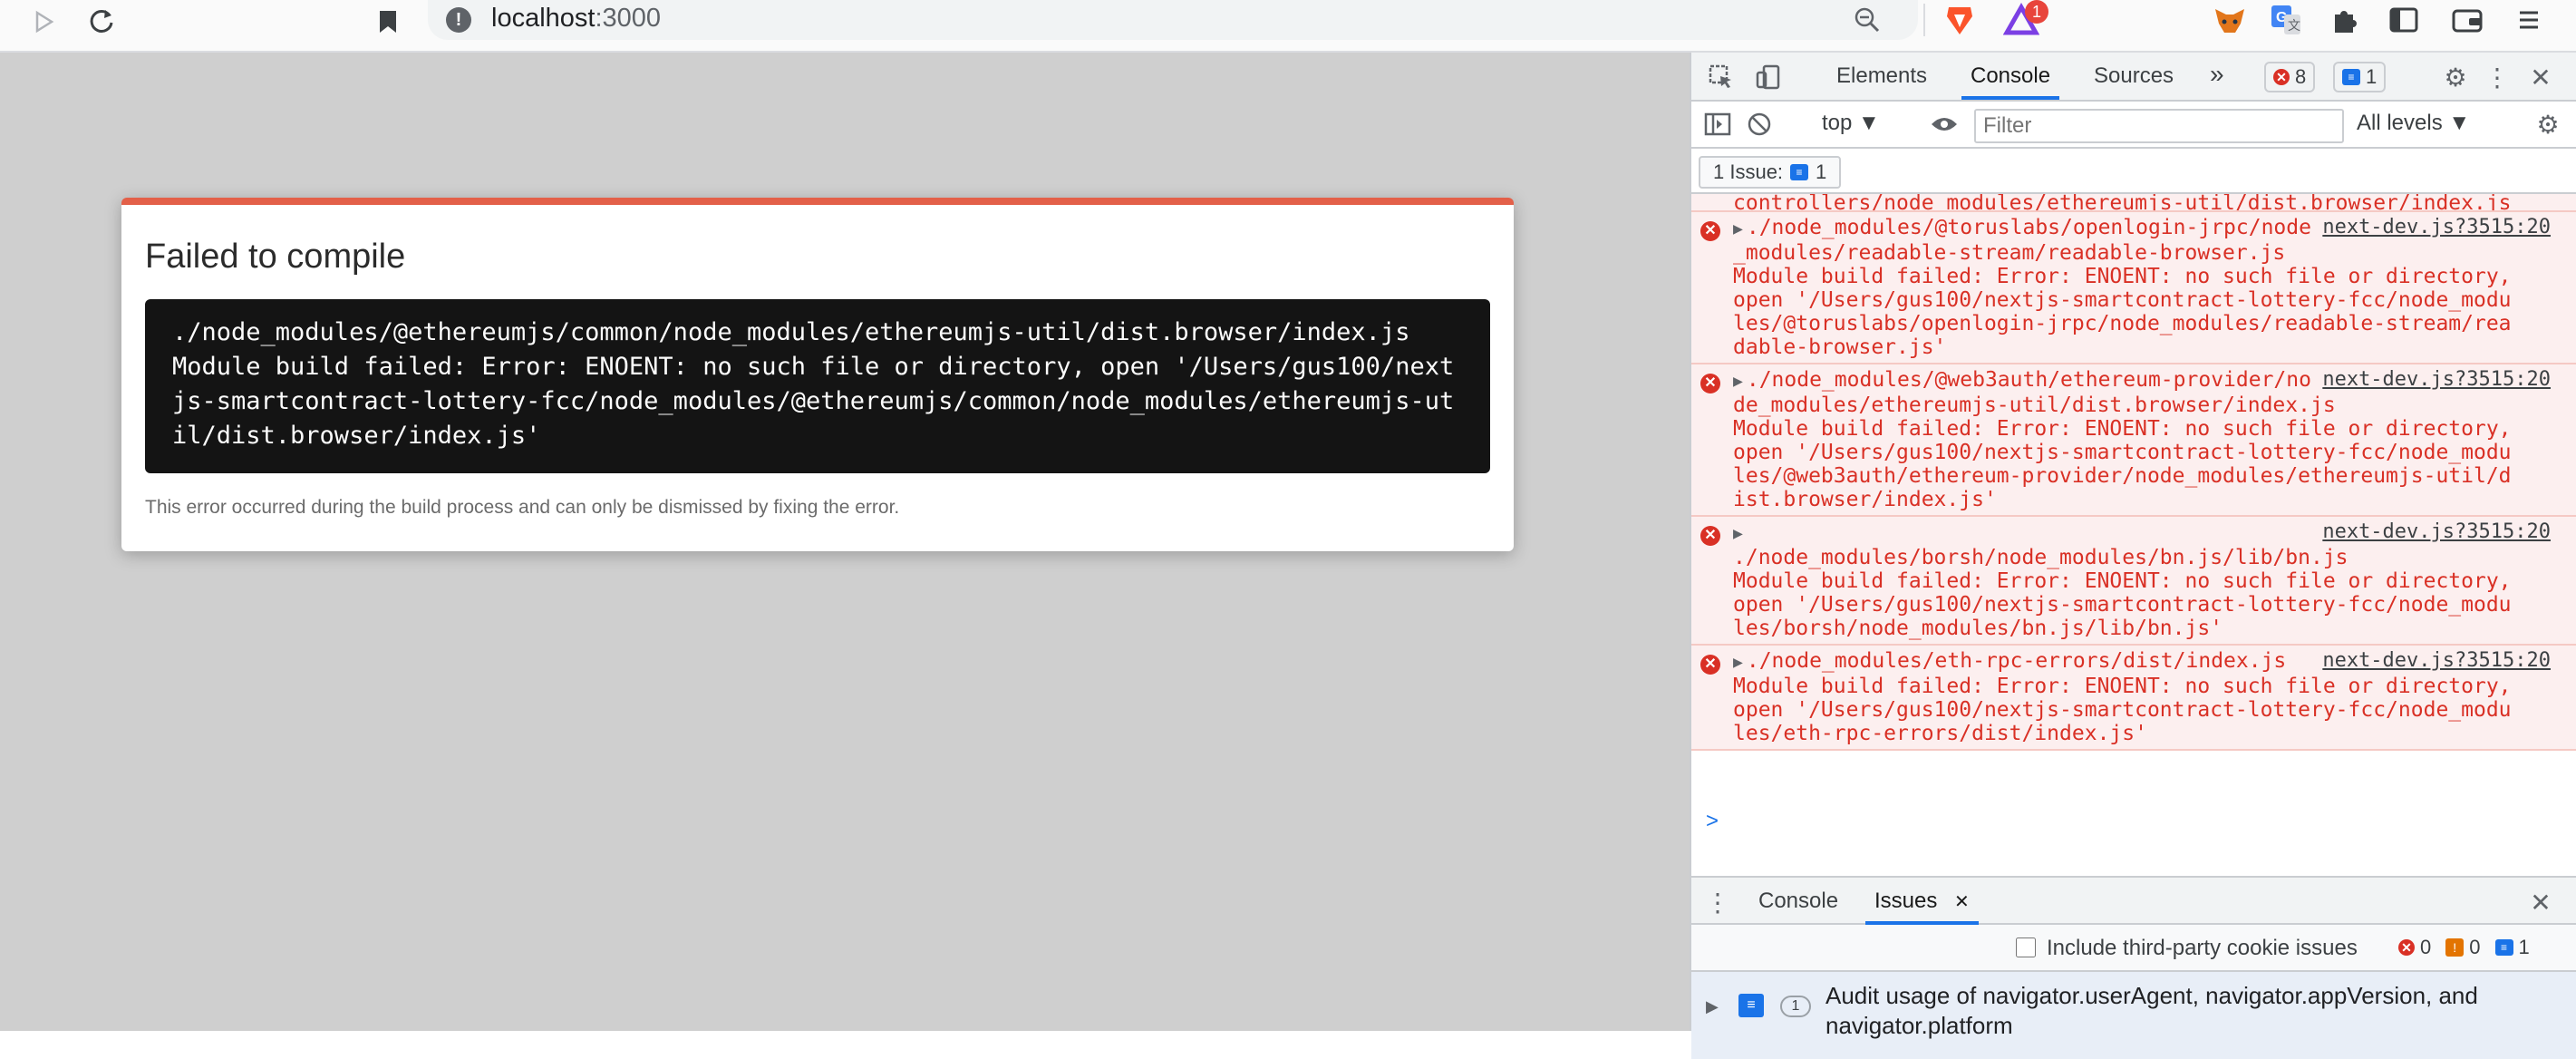 This screenshot has height=1059, width=2576. I want to click on console-settings-icon: ⚙, so click(2548, 124).